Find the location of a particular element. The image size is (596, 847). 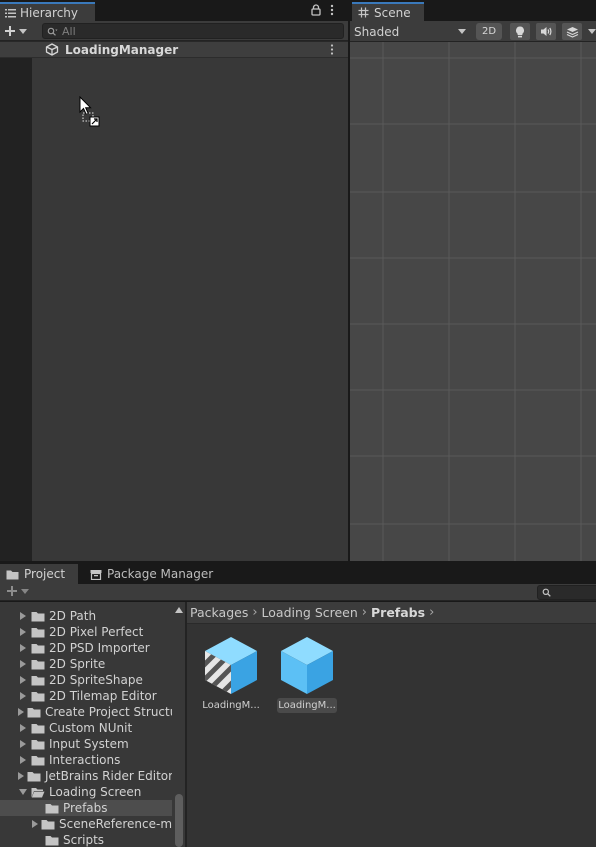

tree-item-label: 2D PSD Importer is located at coordinates (99, 648).